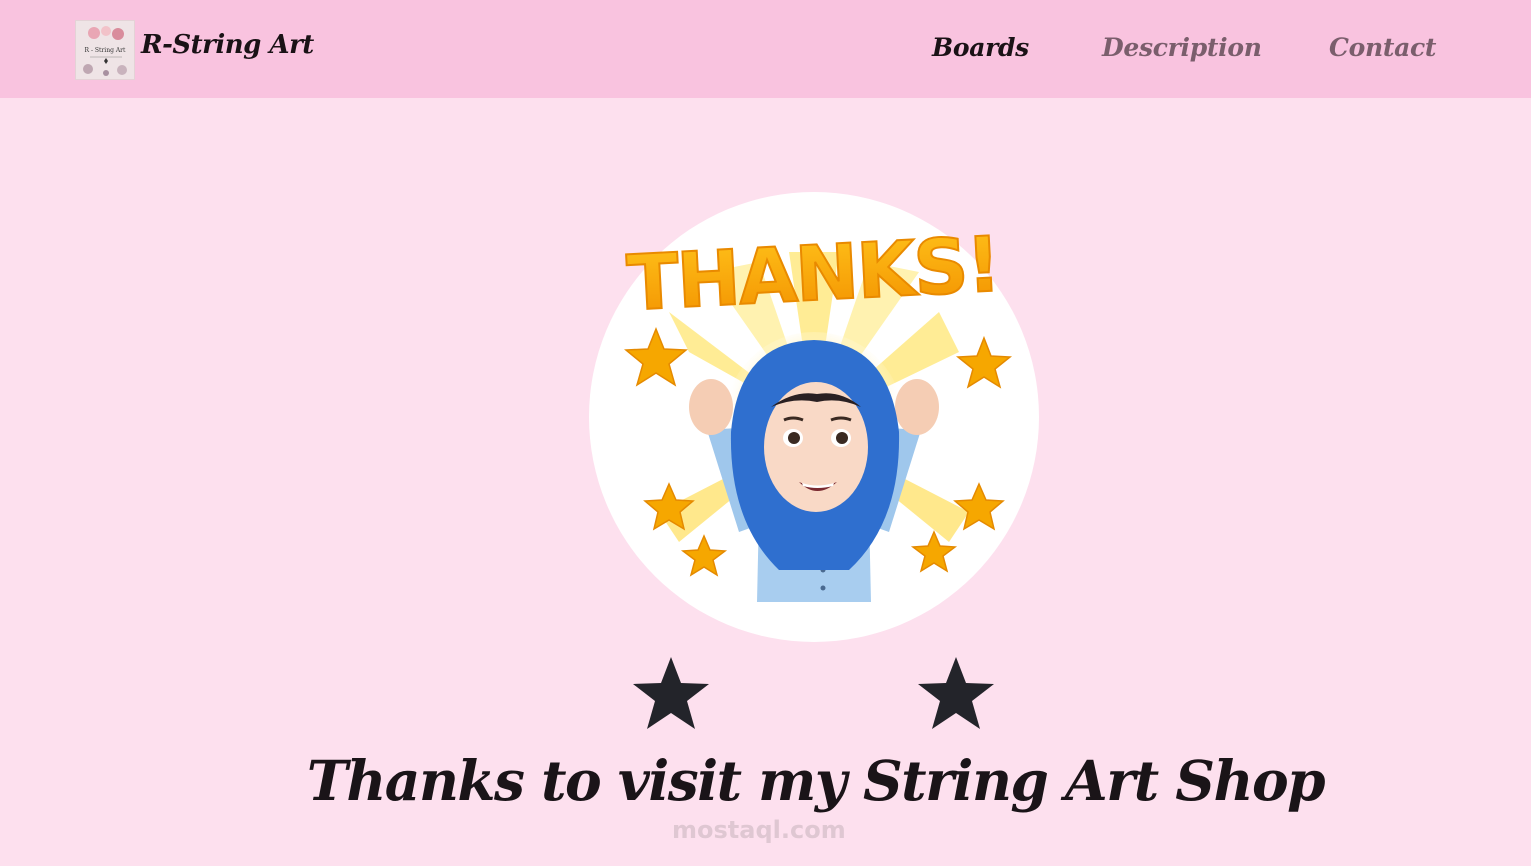 This screenshot has width=1531, height=866. What do you see at coordinates (1382, 47) in the screenshot?
I see `nav-contact-link: Contact` at bounding box center [1382, 47].